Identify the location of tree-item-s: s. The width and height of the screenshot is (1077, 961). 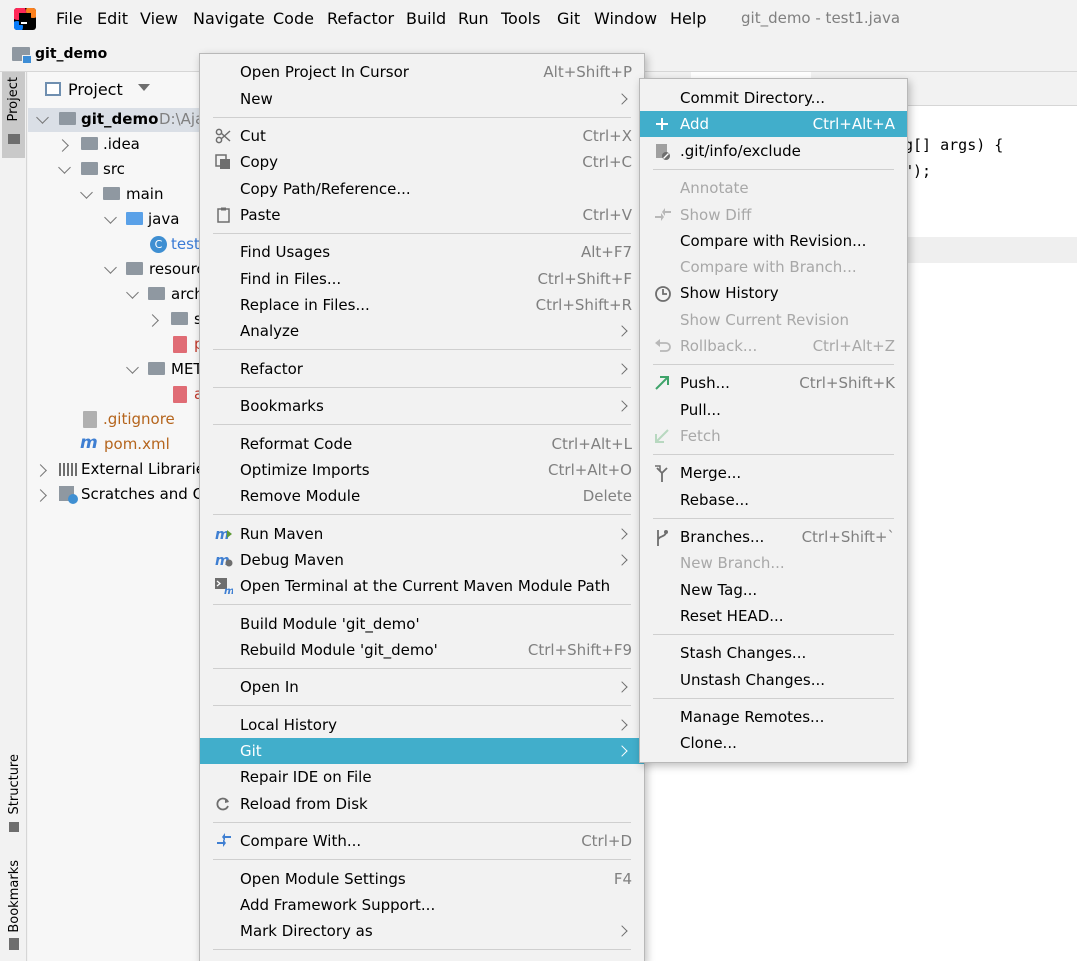
(128, 320).